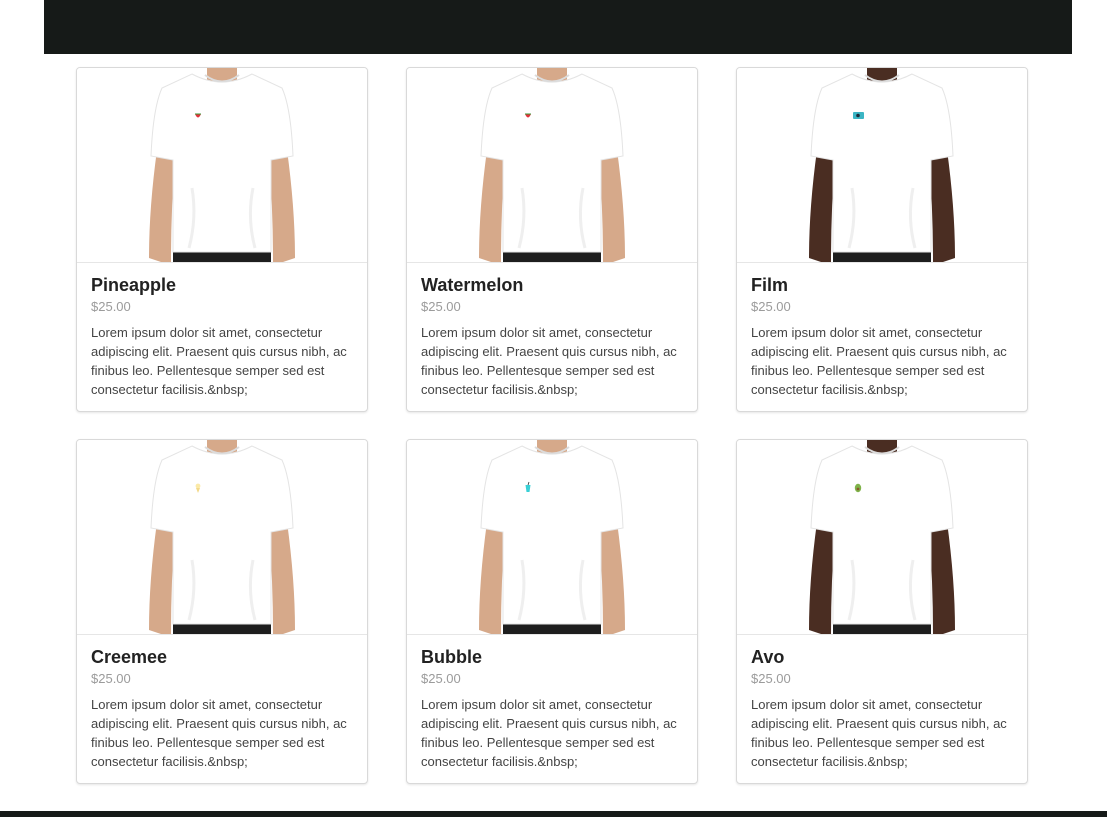 The image size is (1107, 817). Describe the element at coordinates (858, 115) in the screenshot. I see `film-camera-icon` at that location.